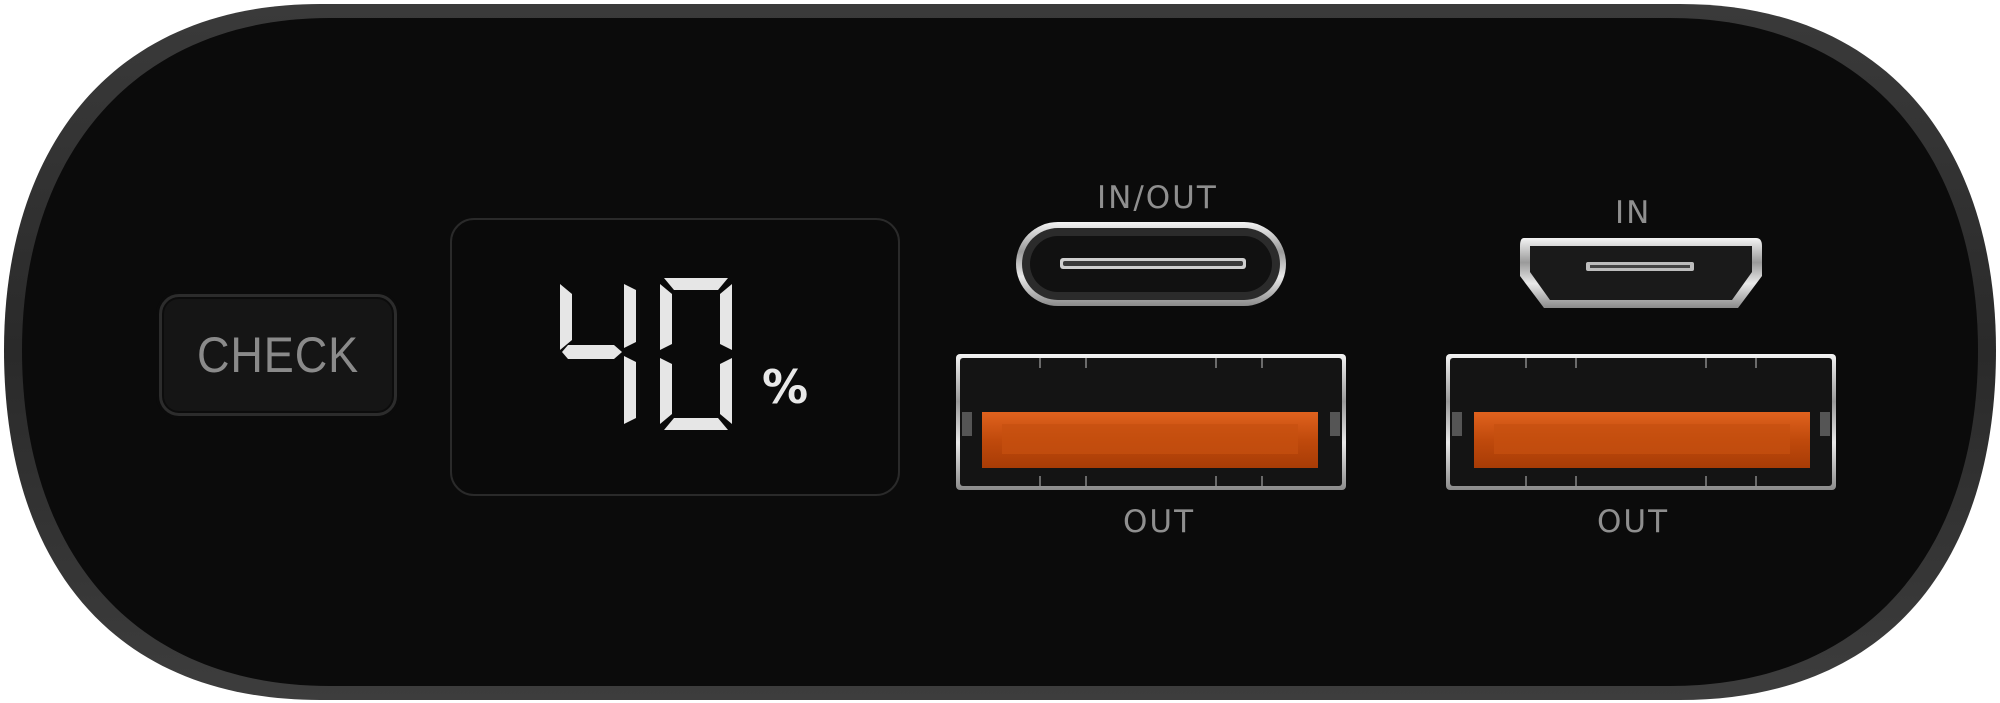  I want to click on usb-a-left-port-label: OUT, so click(1159, 522).